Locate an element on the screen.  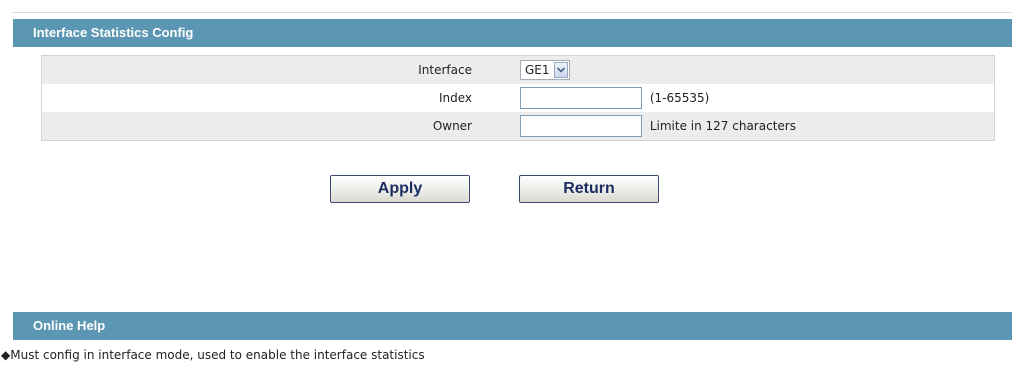
help-panel-title: Online Help is located at coordinates (69, 325).